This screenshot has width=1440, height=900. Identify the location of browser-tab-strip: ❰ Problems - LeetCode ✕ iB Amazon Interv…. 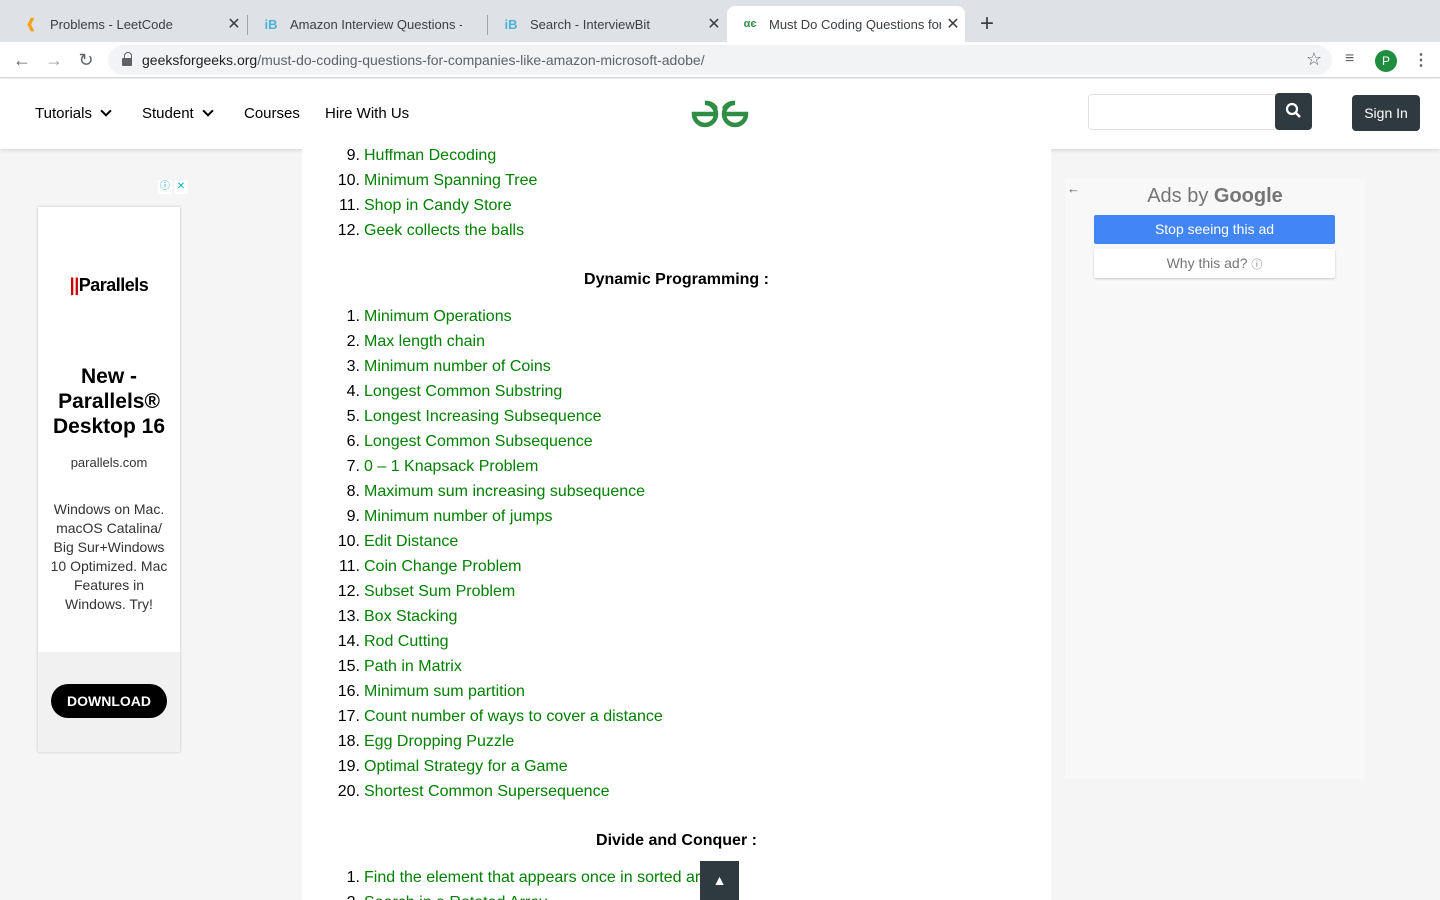
(720, 21).